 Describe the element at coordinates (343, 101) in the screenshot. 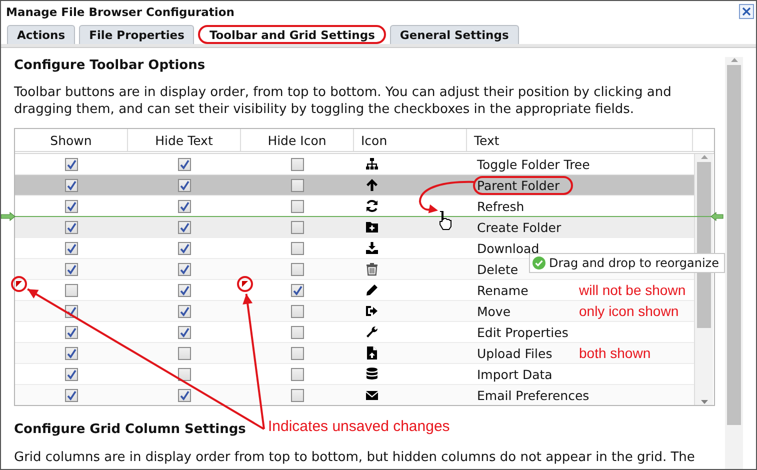

I see `description: Toolbar buttons are in display order, from top to bottom. You can adjust their position by clicking and dragging them, and can set their visibility by toggling the checkboxes in the appropriate fields.` at that location.